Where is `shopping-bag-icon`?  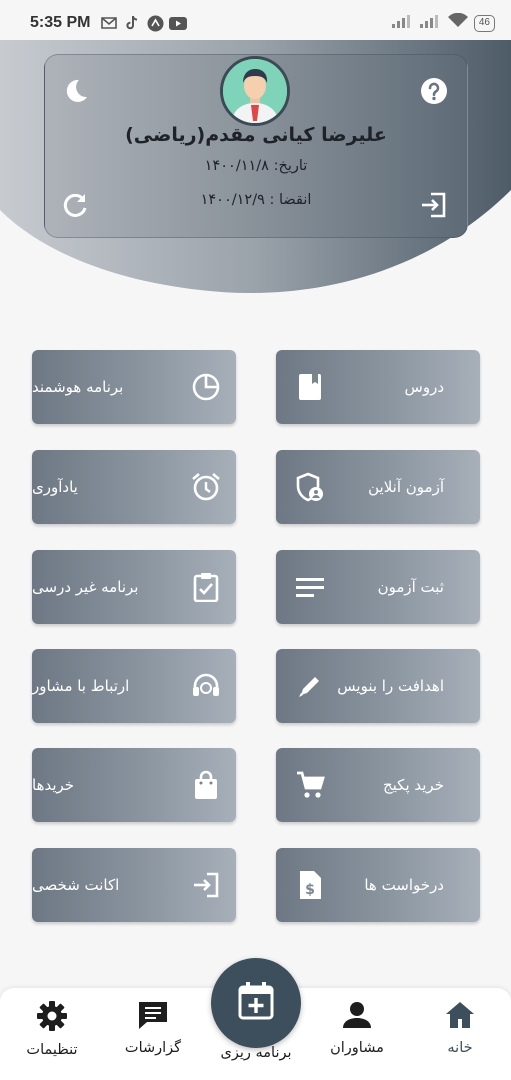 shopping-bag-icon is located at coordinates (206, 785).